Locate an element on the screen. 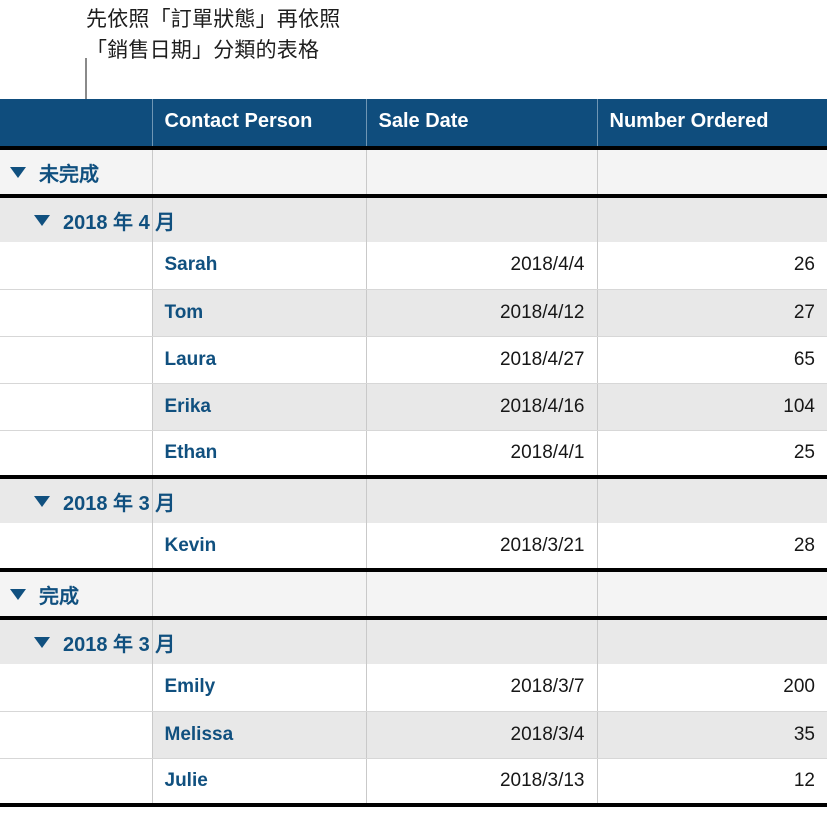  table-row: Erika 2018/4/16 104 is located at coordinates (413, 407).